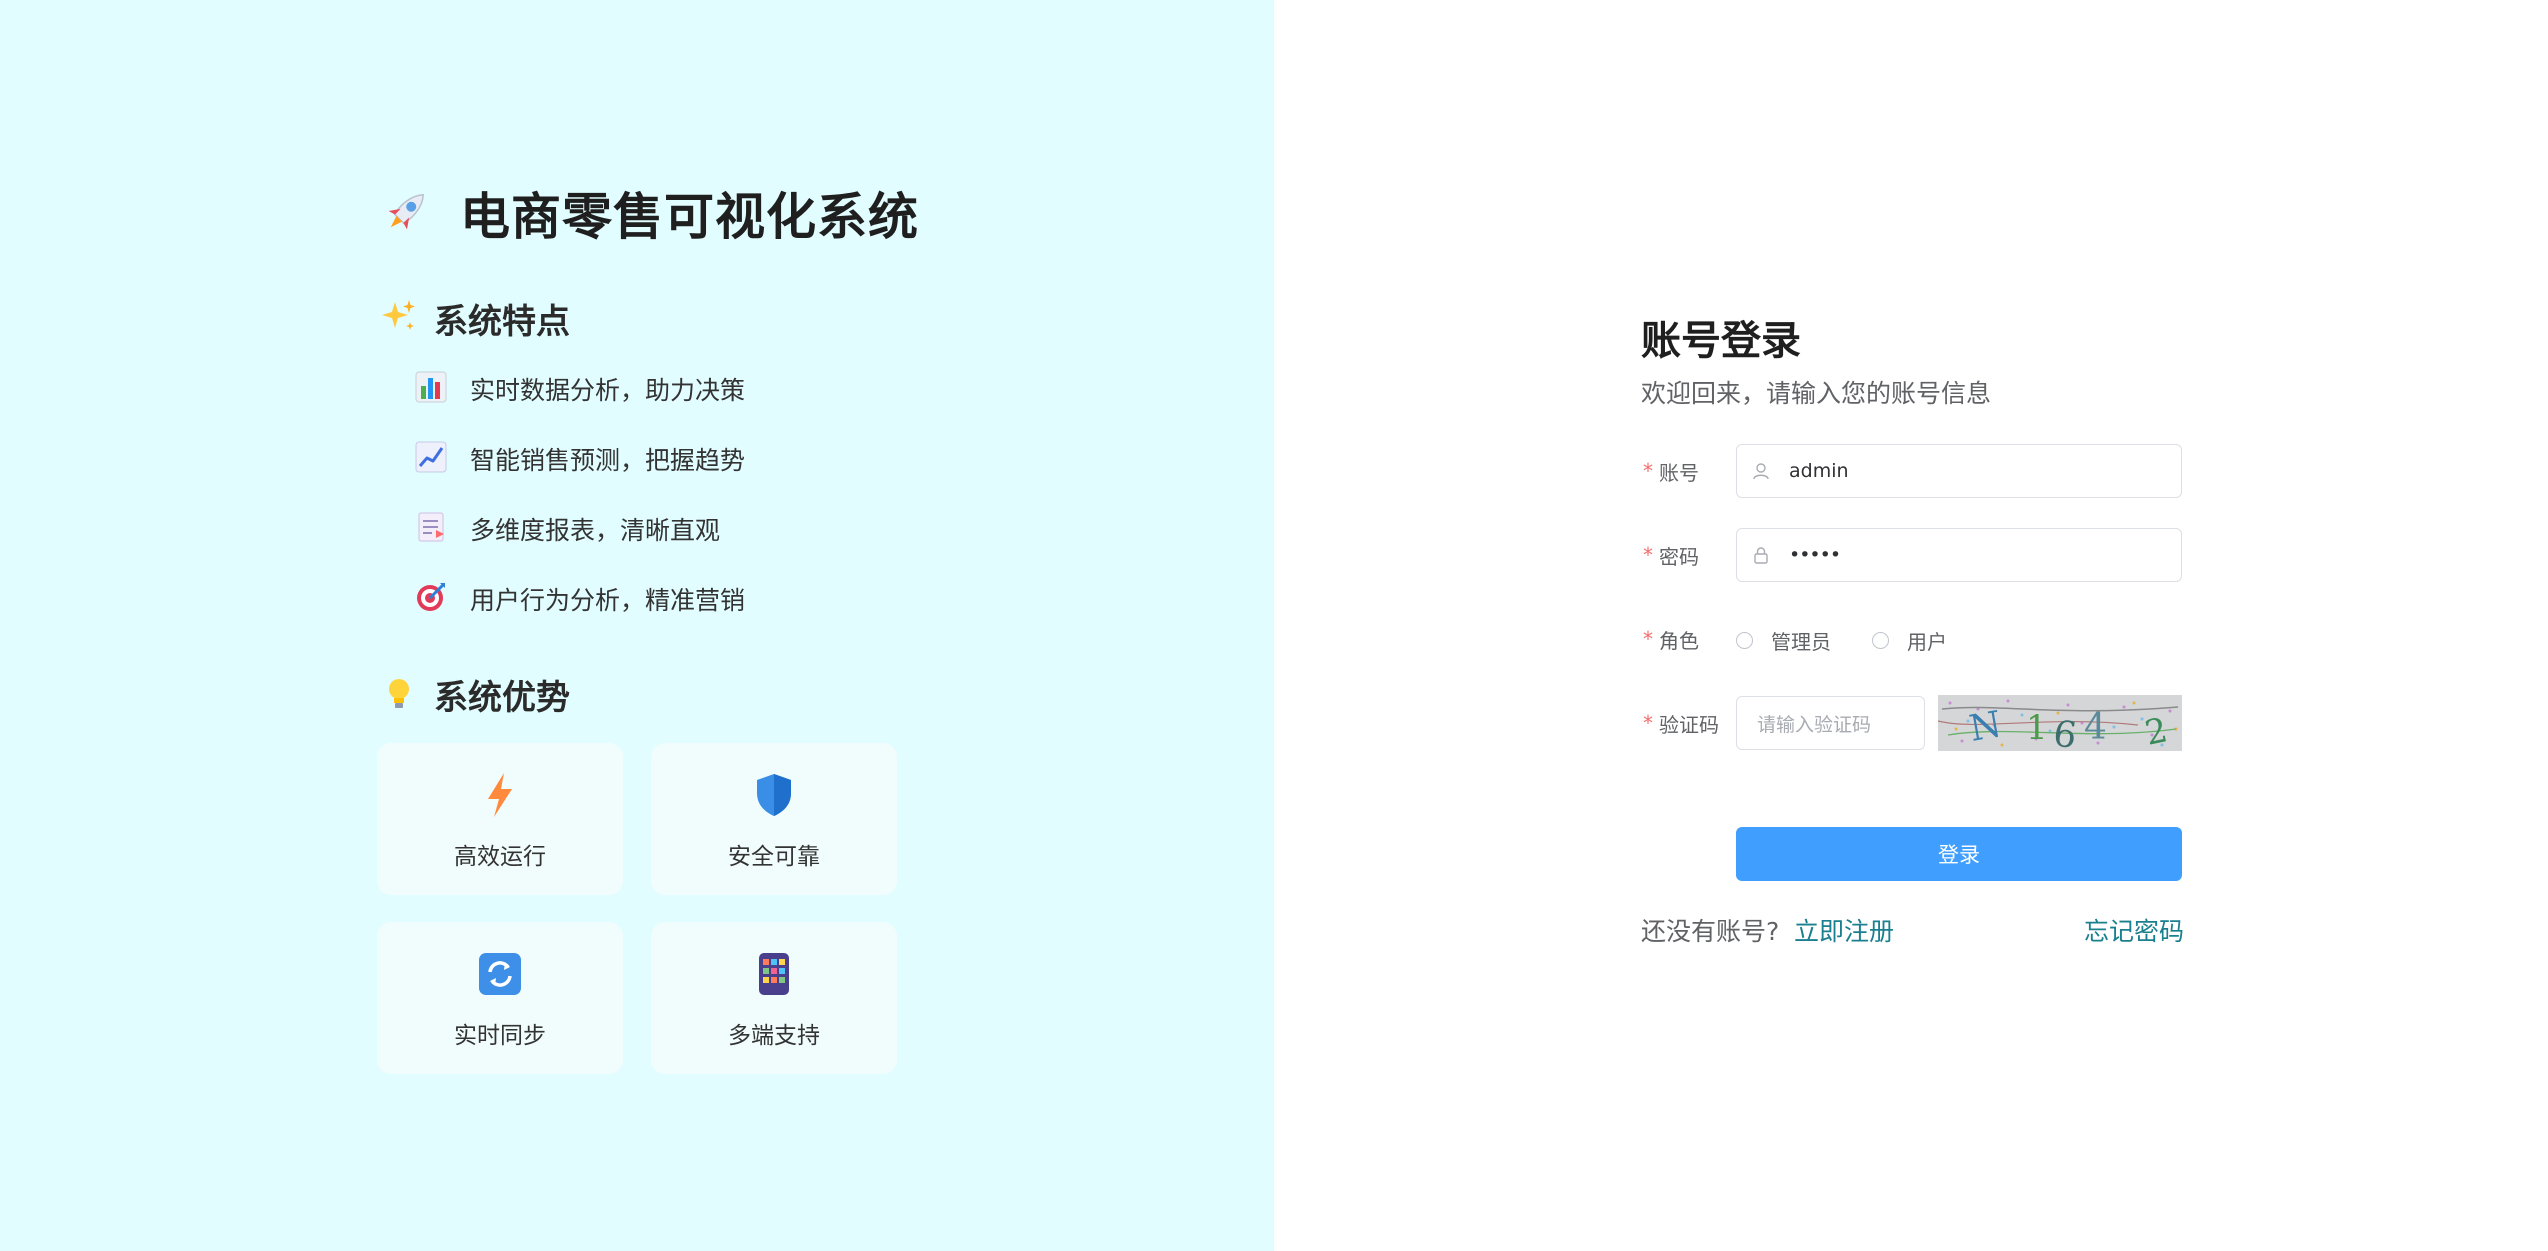 This screenshot has width=2548, height=1251. I want to click on advantage-label: 实时同步, so click(500, 1036).